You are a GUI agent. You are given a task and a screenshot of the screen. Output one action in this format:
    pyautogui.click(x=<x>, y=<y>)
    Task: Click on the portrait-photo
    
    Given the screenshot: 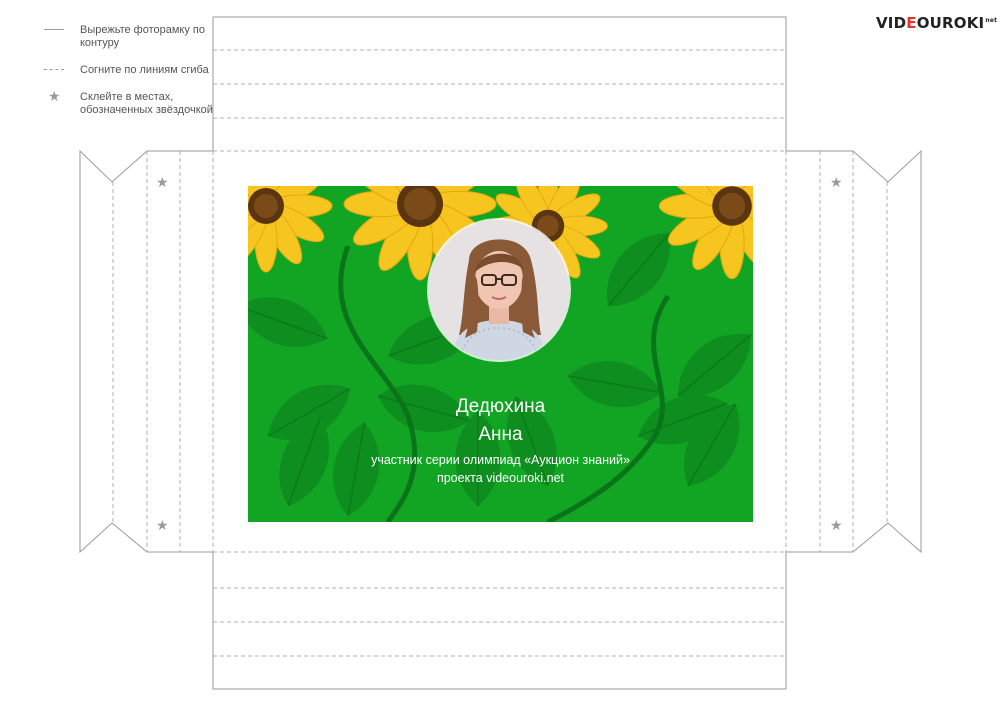 What is the action you would take?
    pyautogui.click(x=499, y=290)
    